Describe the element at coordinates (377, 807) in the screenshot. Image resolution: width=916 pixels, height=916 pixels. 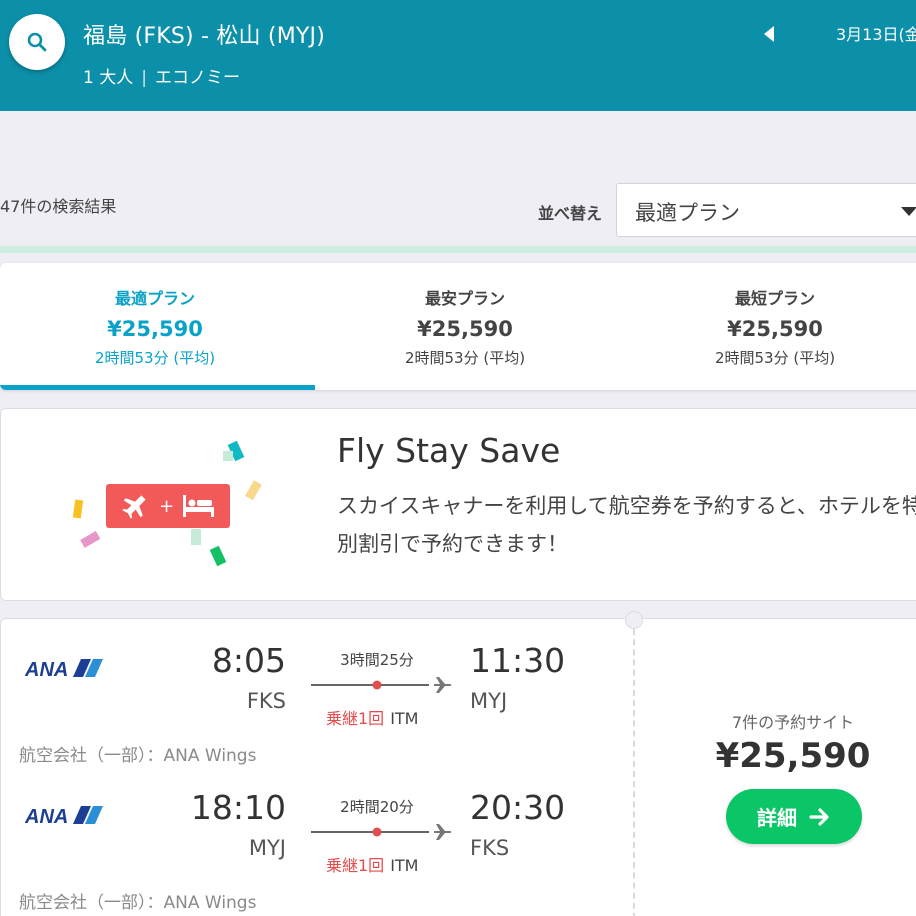
I see `flight-duration: 2時間20分` at that location.